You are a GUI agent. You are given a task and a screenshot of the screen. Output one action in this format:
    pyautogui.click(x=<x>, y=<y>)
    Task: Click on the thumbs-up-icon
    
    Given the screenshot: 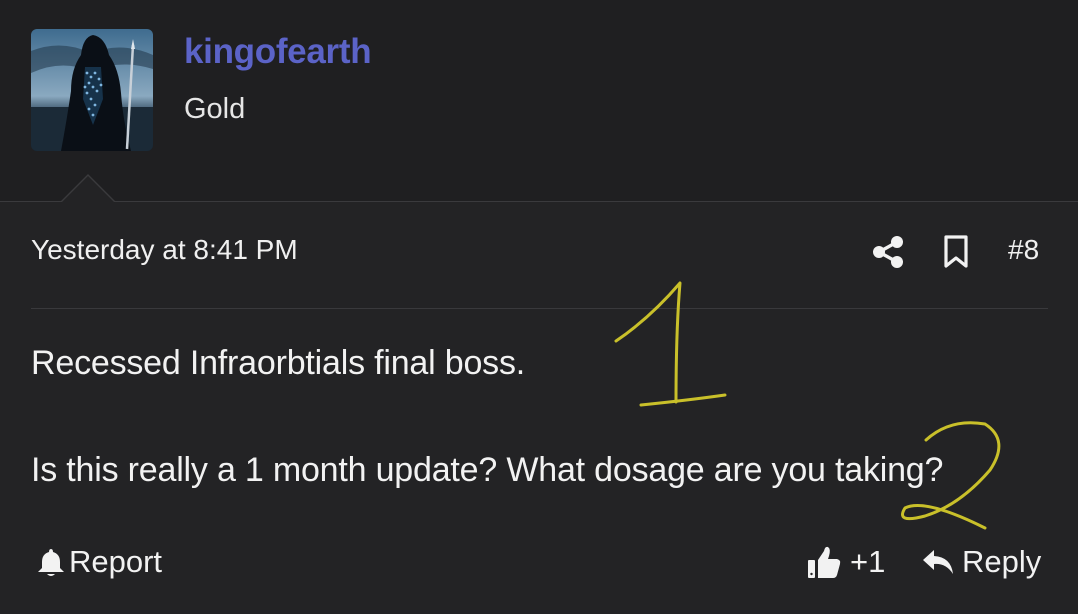 What is the action you would take?
    pyautogui.click(x=824, y=562)
    